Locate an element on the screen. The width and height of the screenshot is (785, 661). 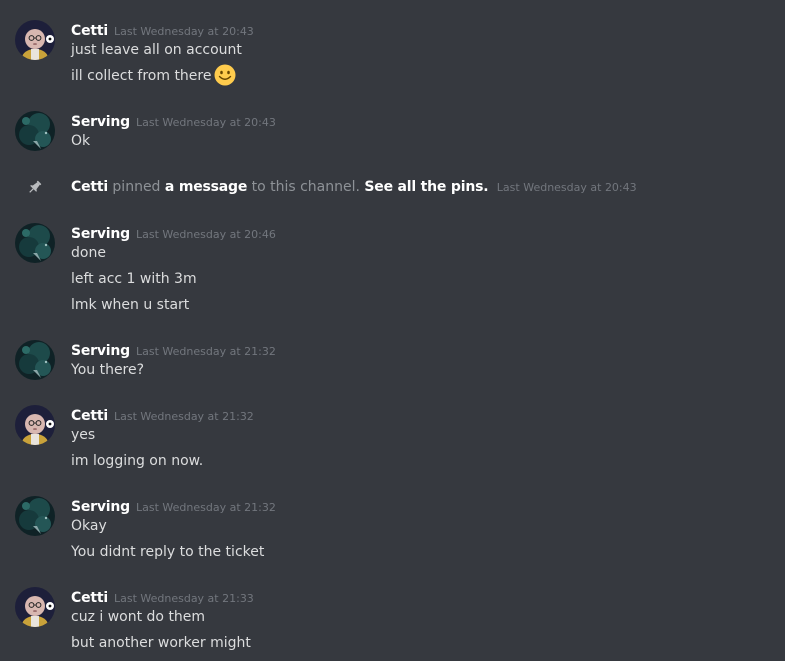
message-text: done is located at coordinates (88, 253).